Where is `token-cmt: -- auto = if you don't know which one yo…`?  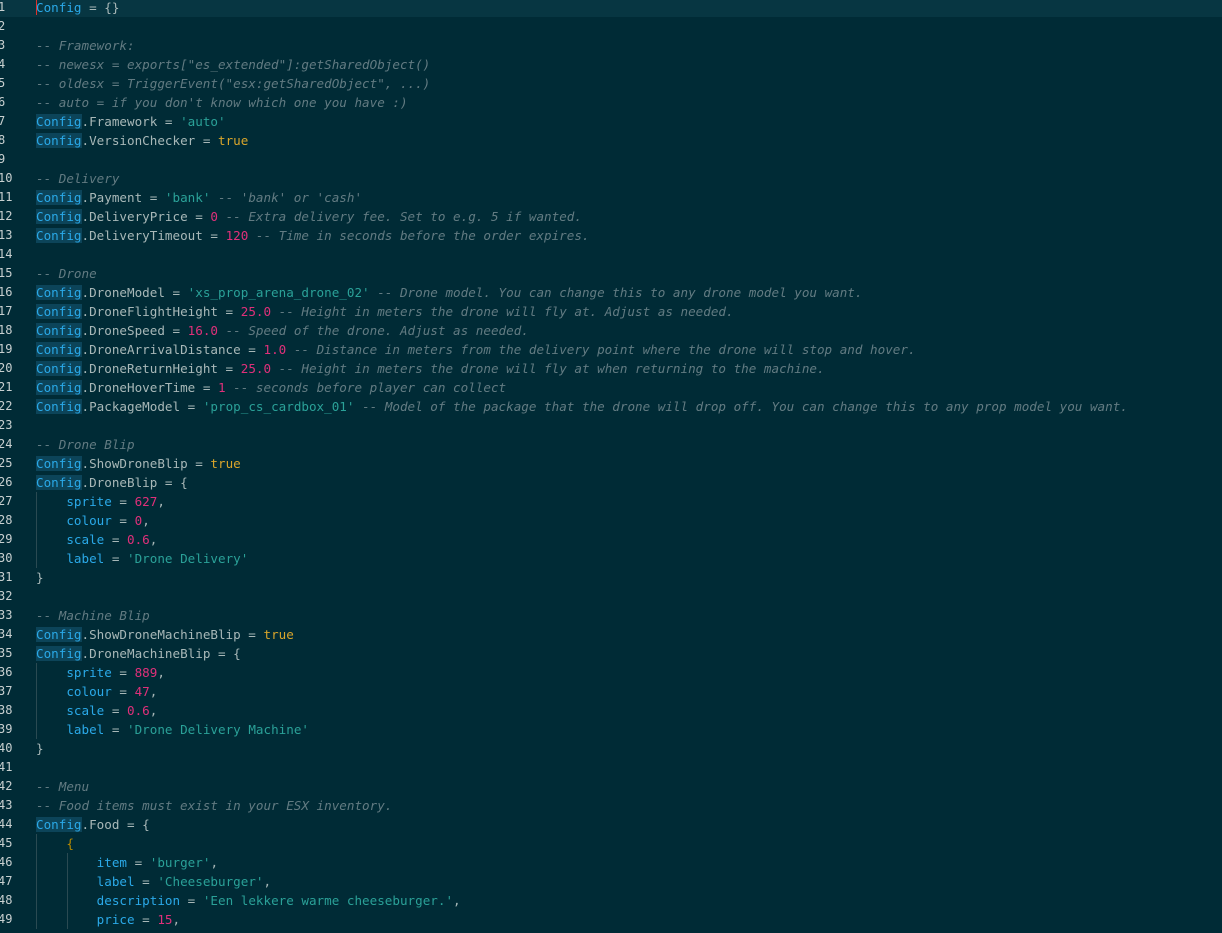 token-cmt: -- auto = if you don't know which one yo… is located at coordinates (222, 102).